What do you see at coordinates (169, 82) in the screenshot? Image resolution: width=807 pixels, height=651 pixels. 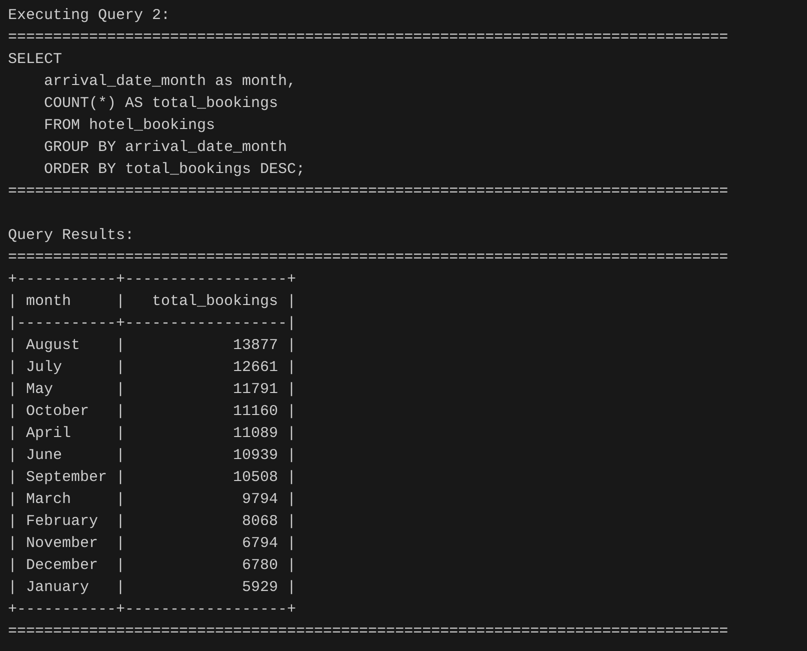 I see `sql-line: arrival_date_month as month,` at bounding box center [169, 82].